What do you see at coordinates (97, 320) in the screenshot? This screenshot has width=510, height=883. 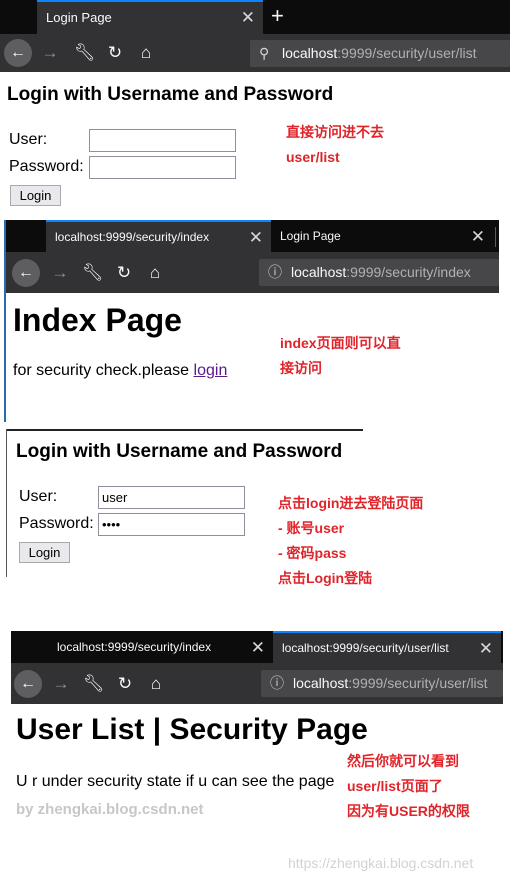 I see `page-heading: Index Page` at bounding box center [97, 320].